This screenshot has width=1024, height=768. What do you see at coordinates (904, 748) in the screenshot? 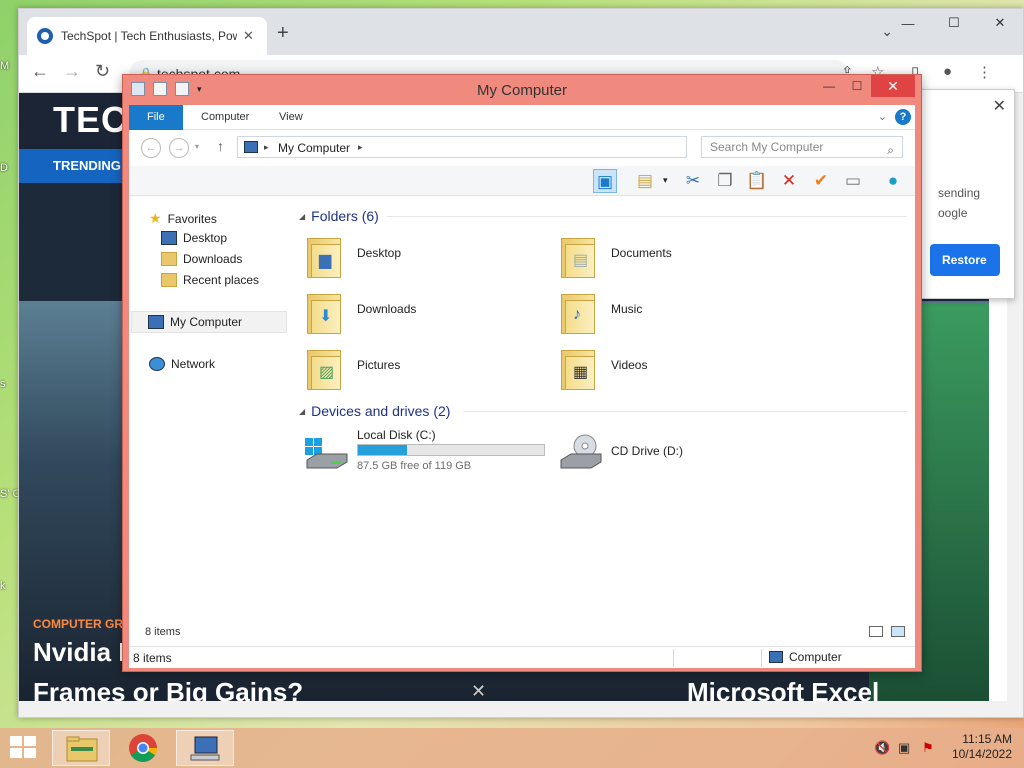
I see `network-icon: ▣` at bounding box center [904, 748].